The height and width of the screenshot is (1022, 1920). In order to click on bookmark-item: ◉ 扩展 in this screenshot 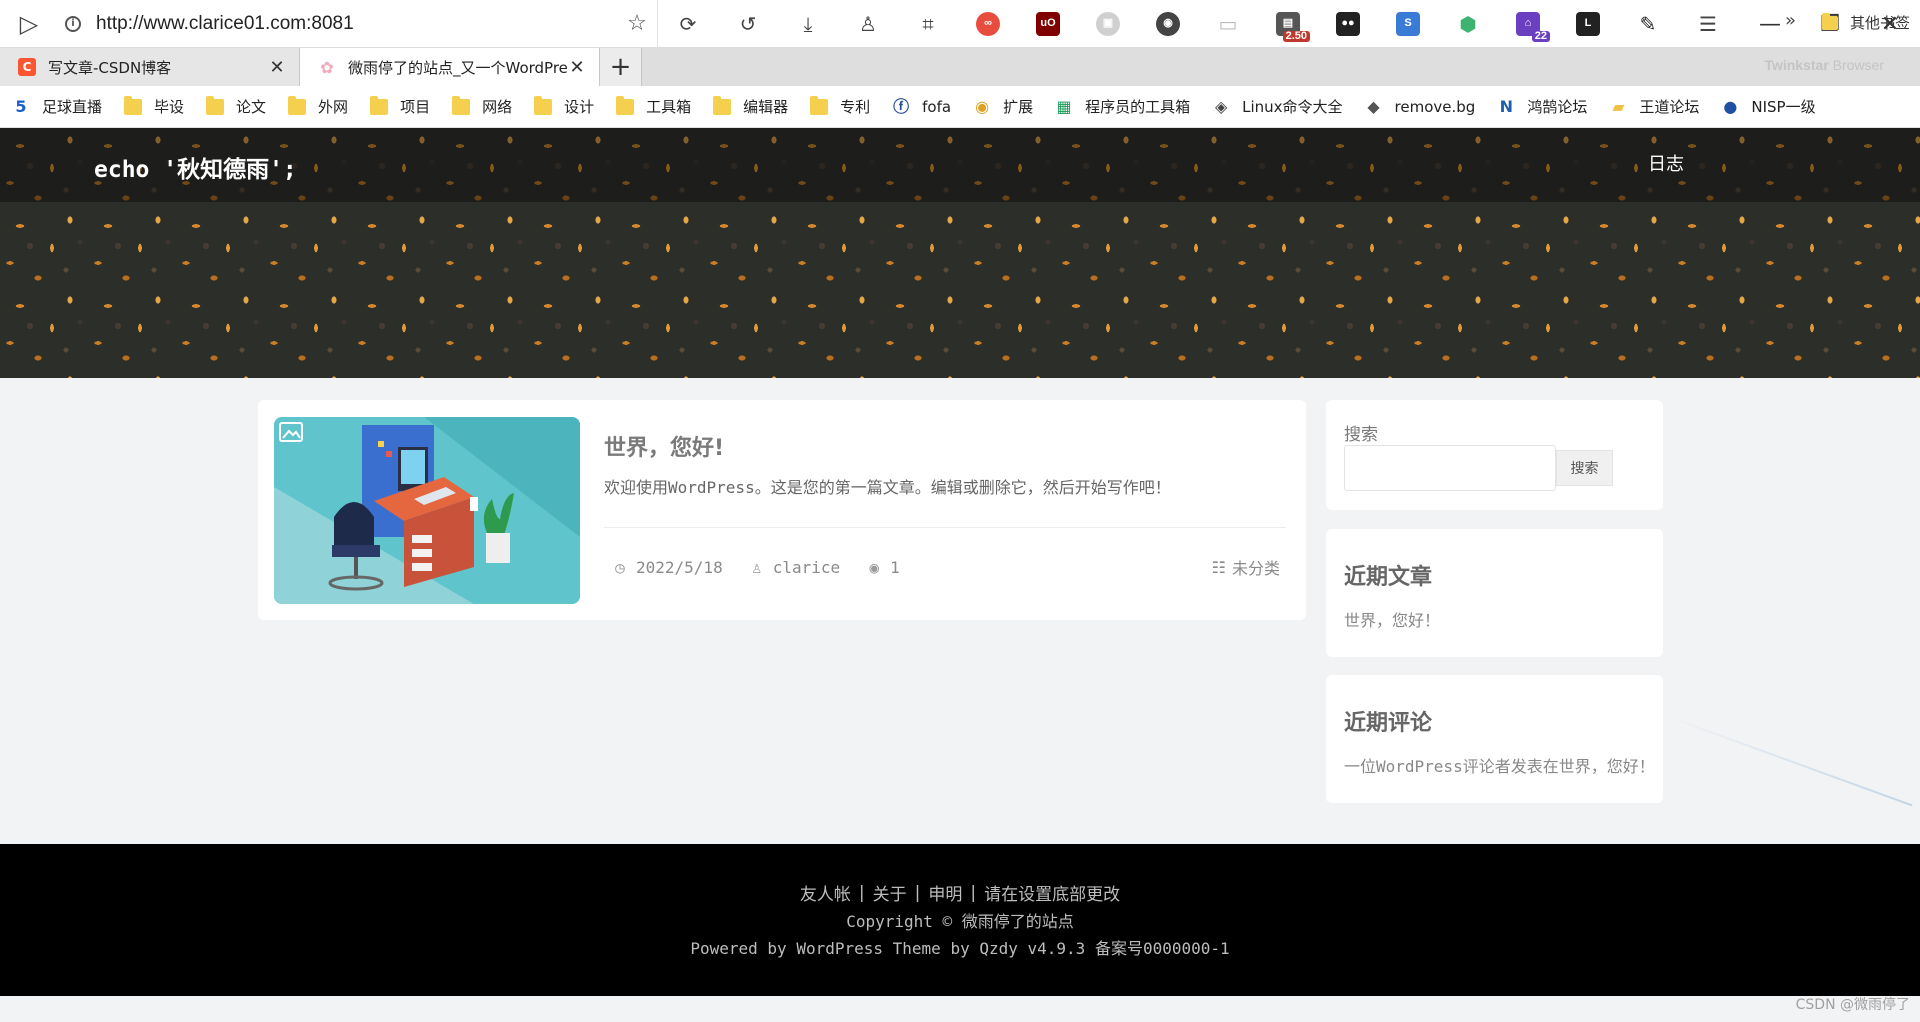, I will do `click(1003, 106)`.